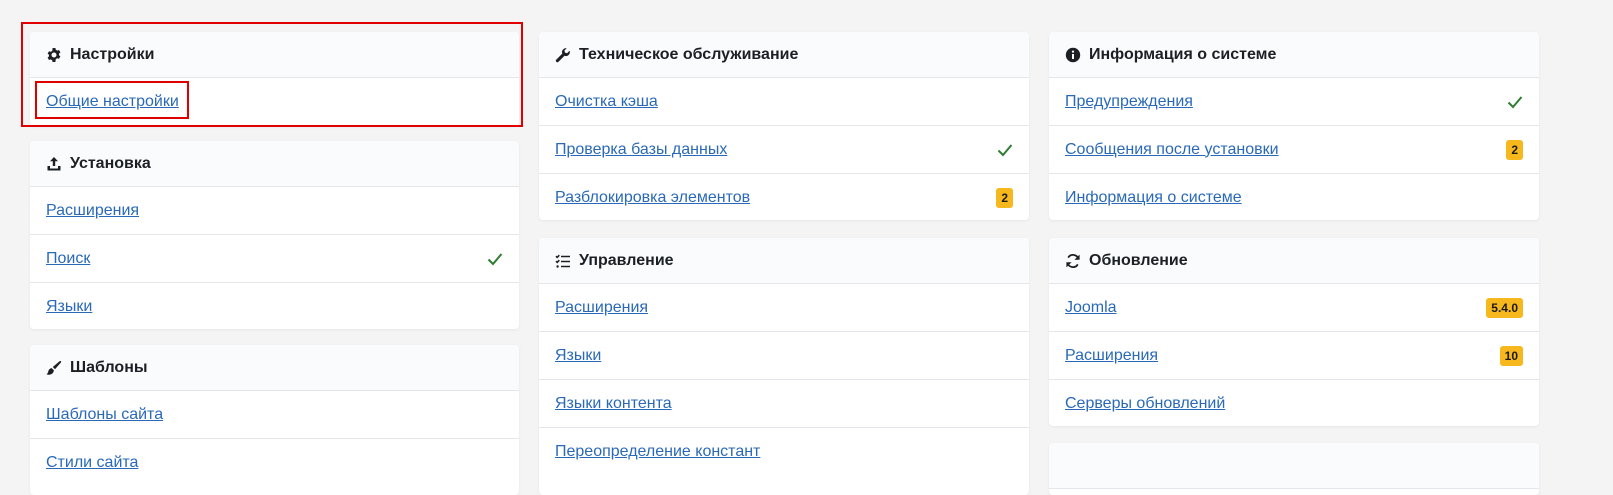 This screenshot has width=1613, height=495. What do you see at coordinates (68, 259) in the screenshot?
I see `install-search-link: Поиск` at bounding box center [68, 259].